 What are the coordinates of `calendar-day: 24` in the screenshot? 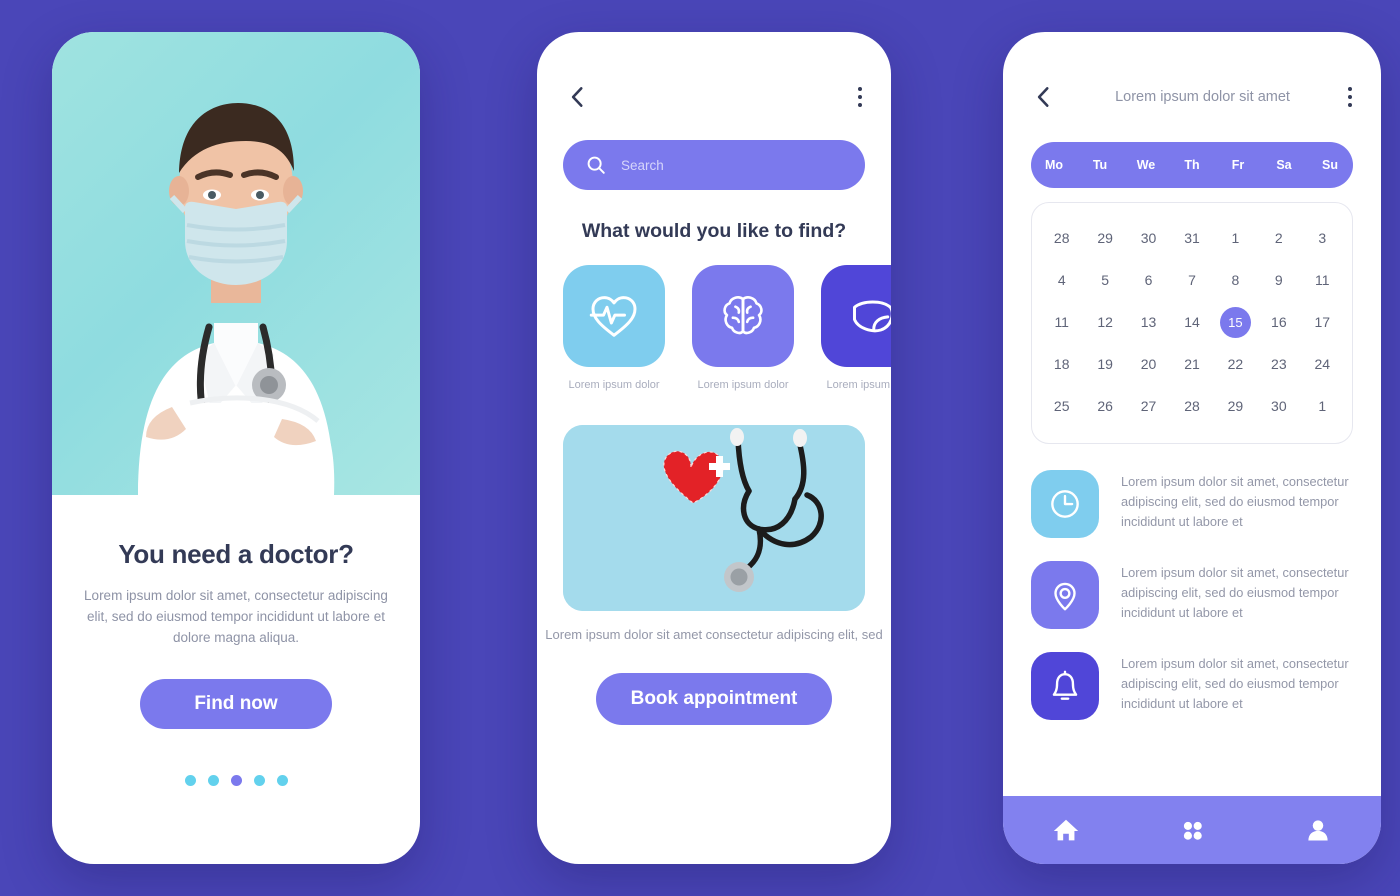 It's located at (1322, 364).